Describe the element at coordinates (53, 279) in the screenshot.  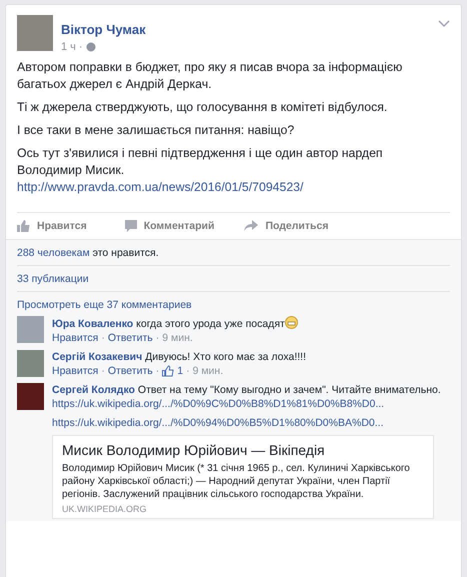
I see `shares-link: 33 публикации` at that location.